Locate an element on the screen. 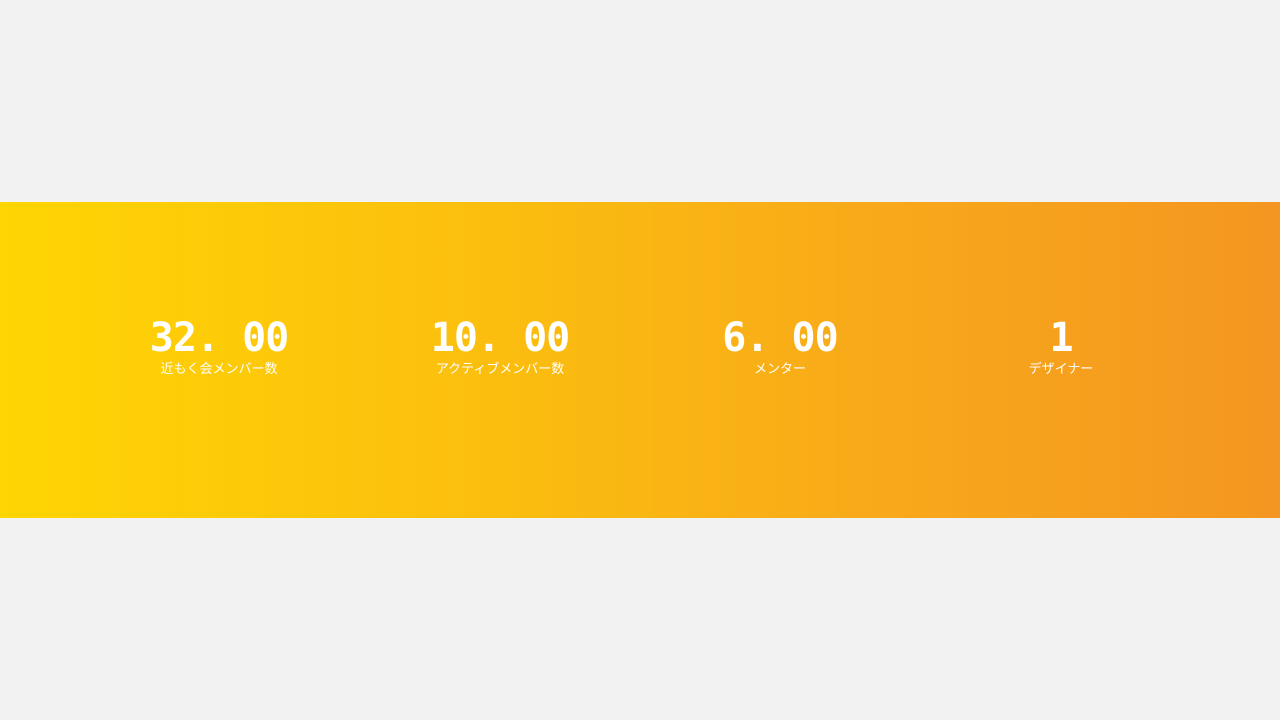 The image size is (1280, 720). stat-active-members: 10. 00 アクティブメンバー数 is located at coordinates (500, 347).